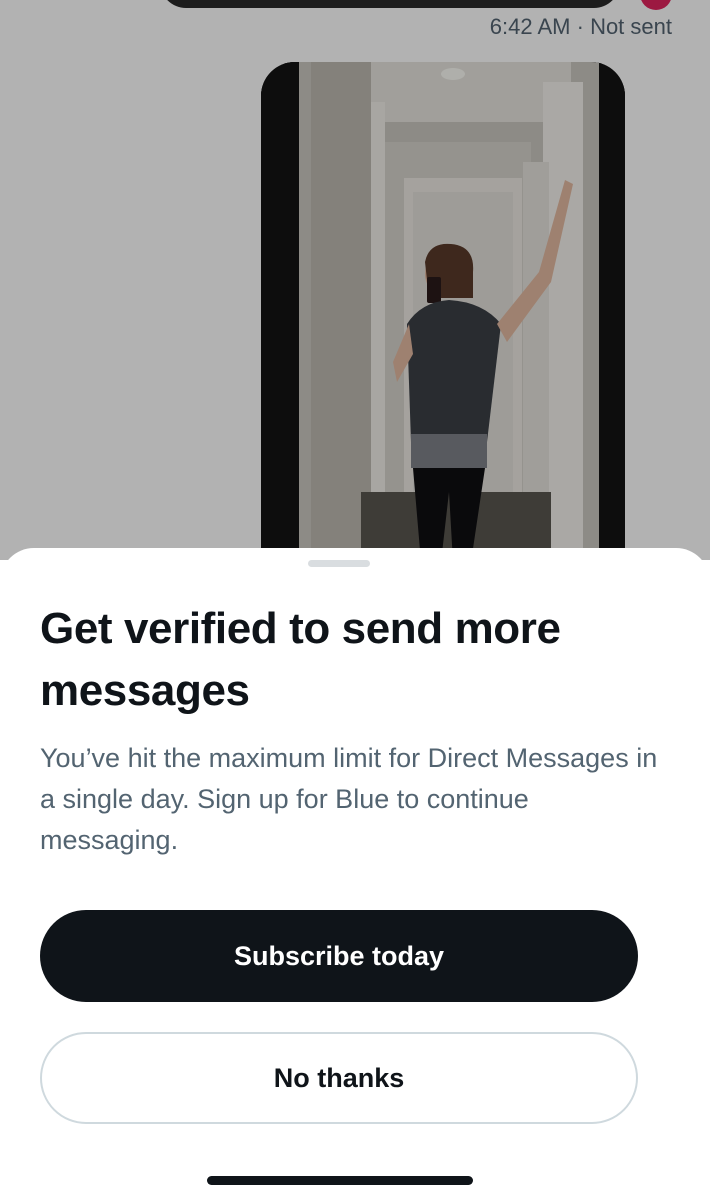 The height and width of the screenshot is (1200, 710). I want to click on home-indicator, so click(340, 1180).